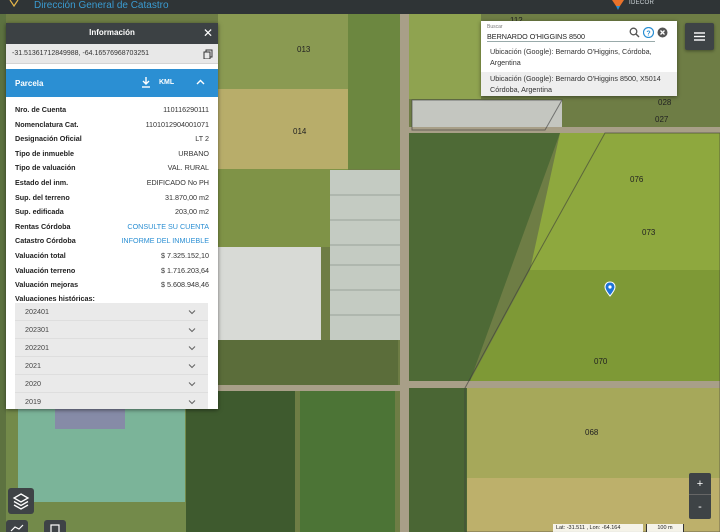 The image size is (720, 532). What do you see at coordinates (200, 82) in the screenshot?
I see `chevron-up-icon` at bounding box center [200, 82].